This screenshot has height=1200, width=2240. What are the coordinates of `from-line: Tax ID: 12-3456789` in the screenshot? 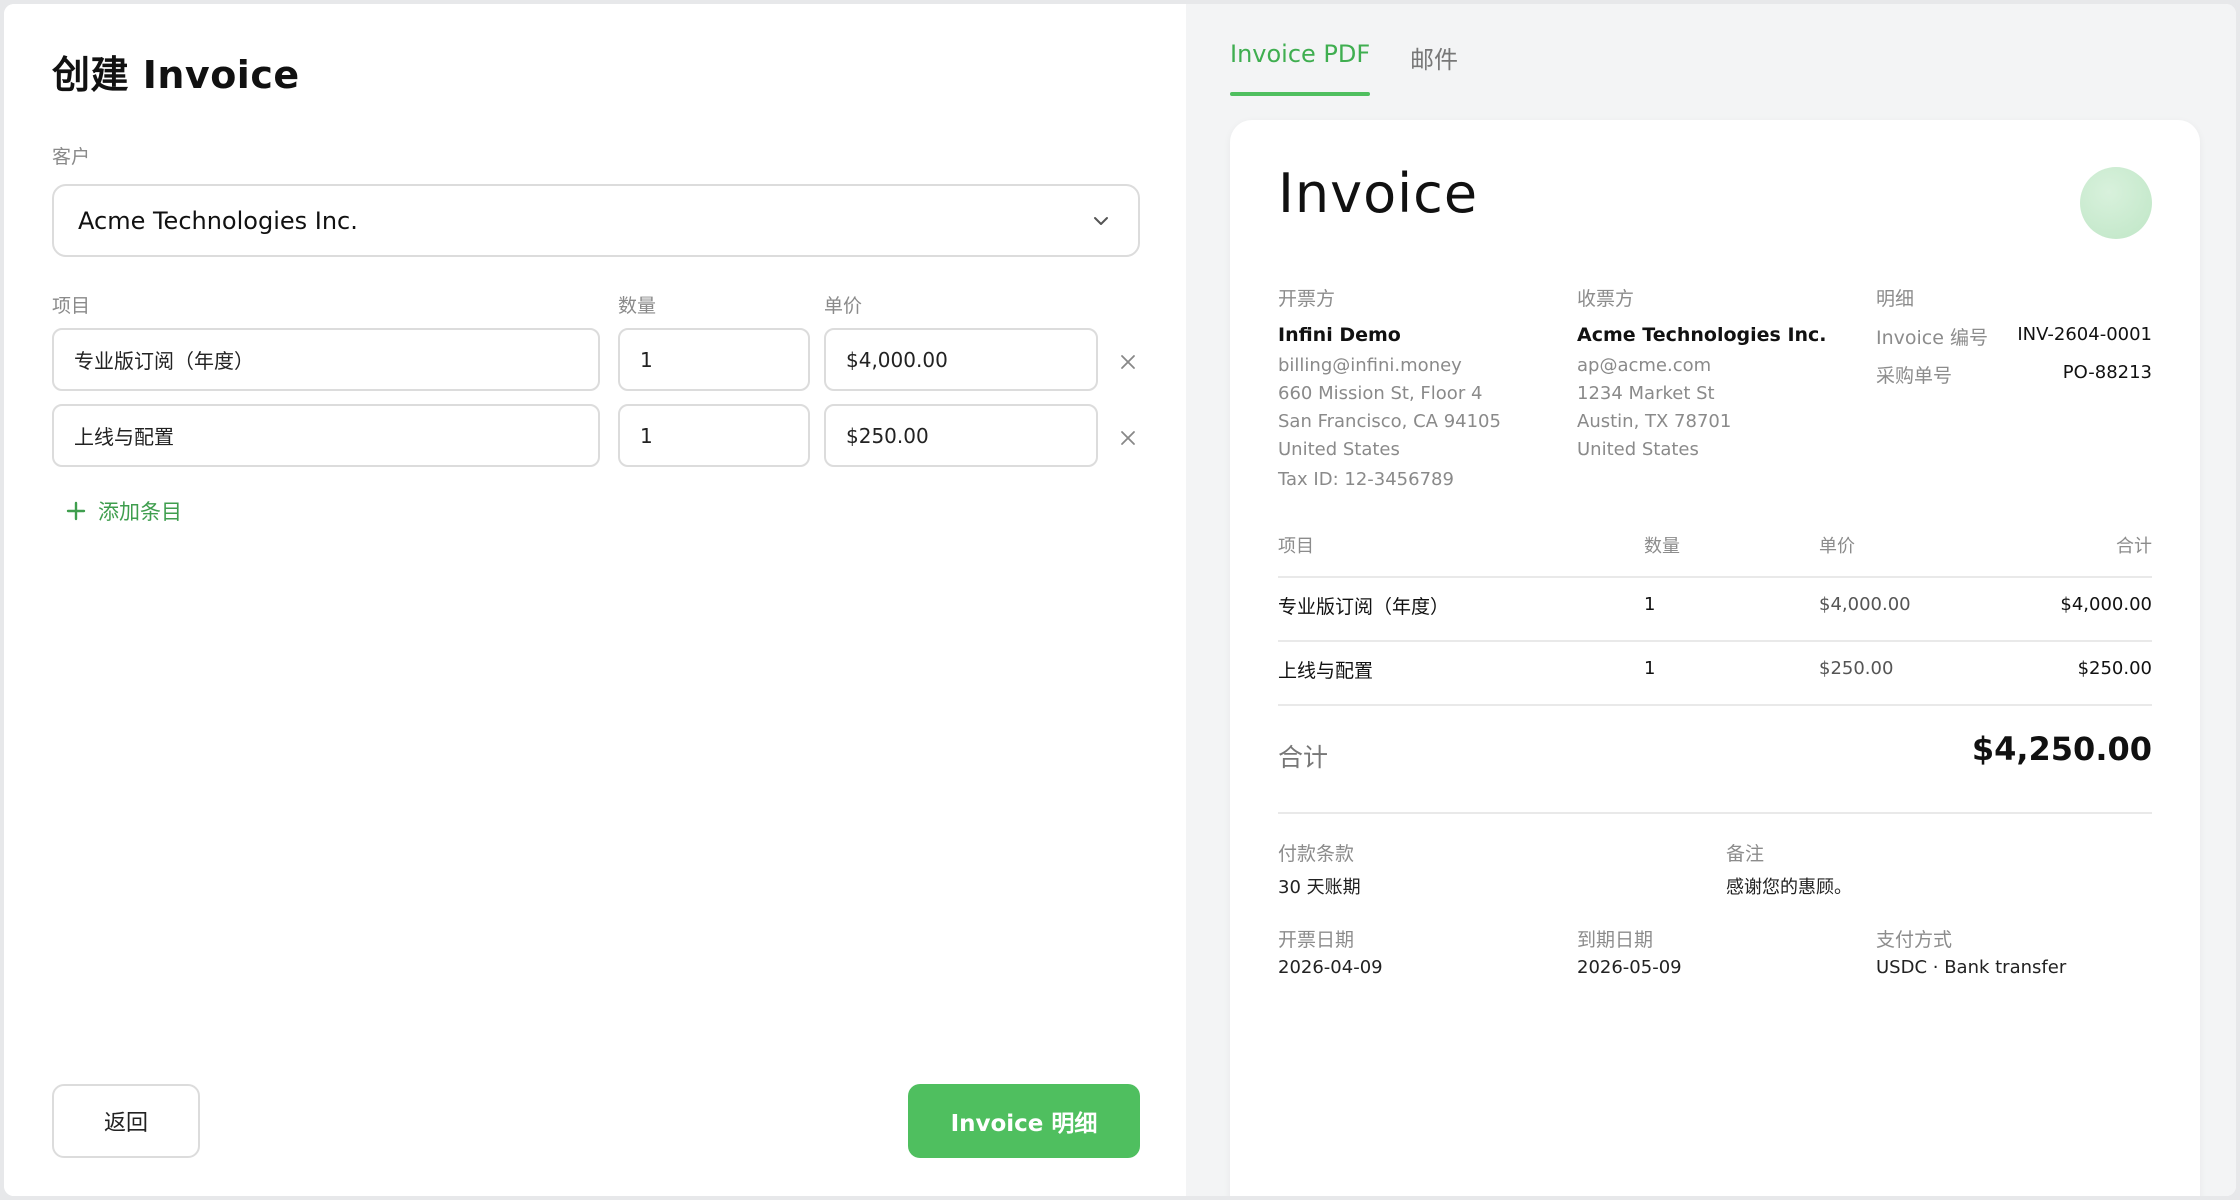 It's located at (1366, 479).